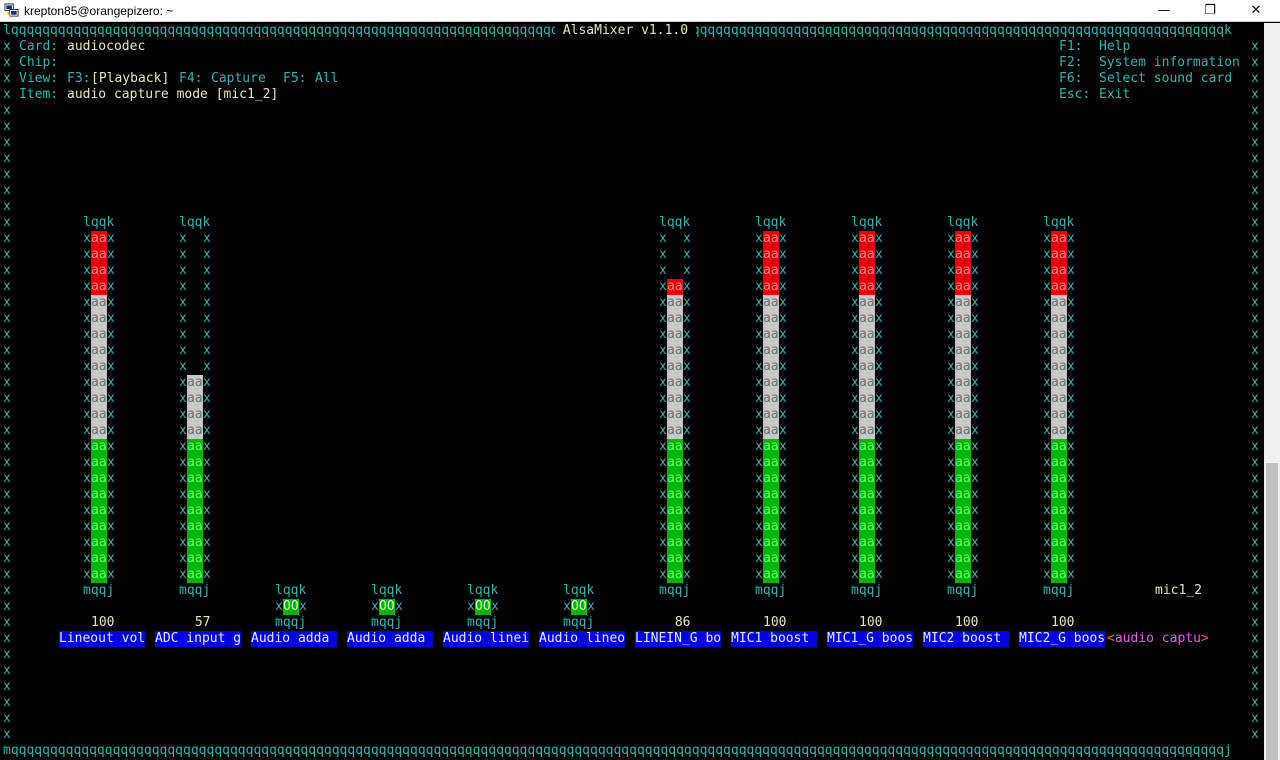 The height and width of the screenshot is (760, 1280). What do you see at coordinates (774, 639) in the screenshot?
I see `control-label: MIC1 boost` at bounding box center [774, 639].